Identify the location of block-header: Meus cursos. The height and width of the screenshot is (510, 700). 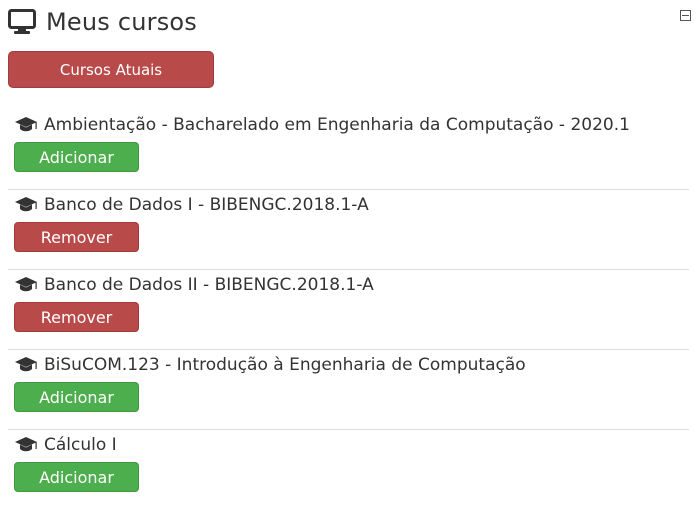
(102, 22).